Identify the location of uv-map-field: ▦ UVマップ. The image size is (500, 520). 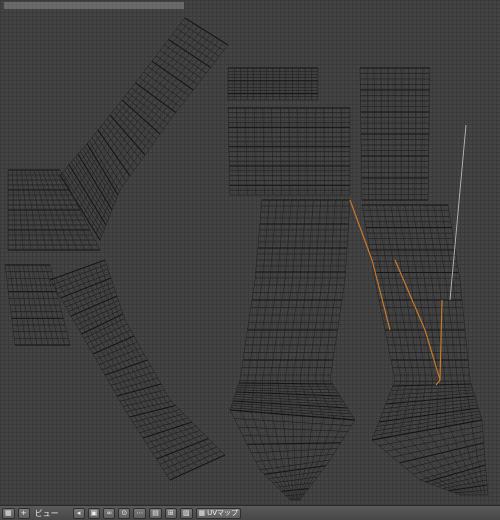
(218, 513).